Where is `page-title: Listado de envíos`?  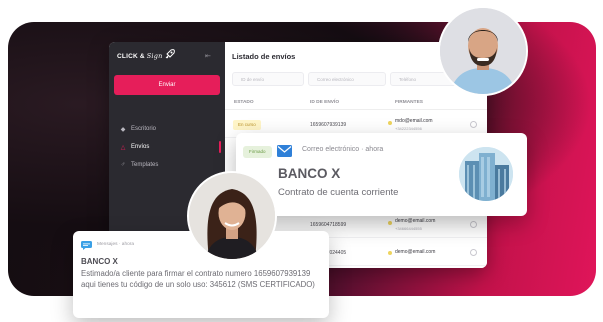
page-title: Listado de envíos is located at coordinates (264, 56).